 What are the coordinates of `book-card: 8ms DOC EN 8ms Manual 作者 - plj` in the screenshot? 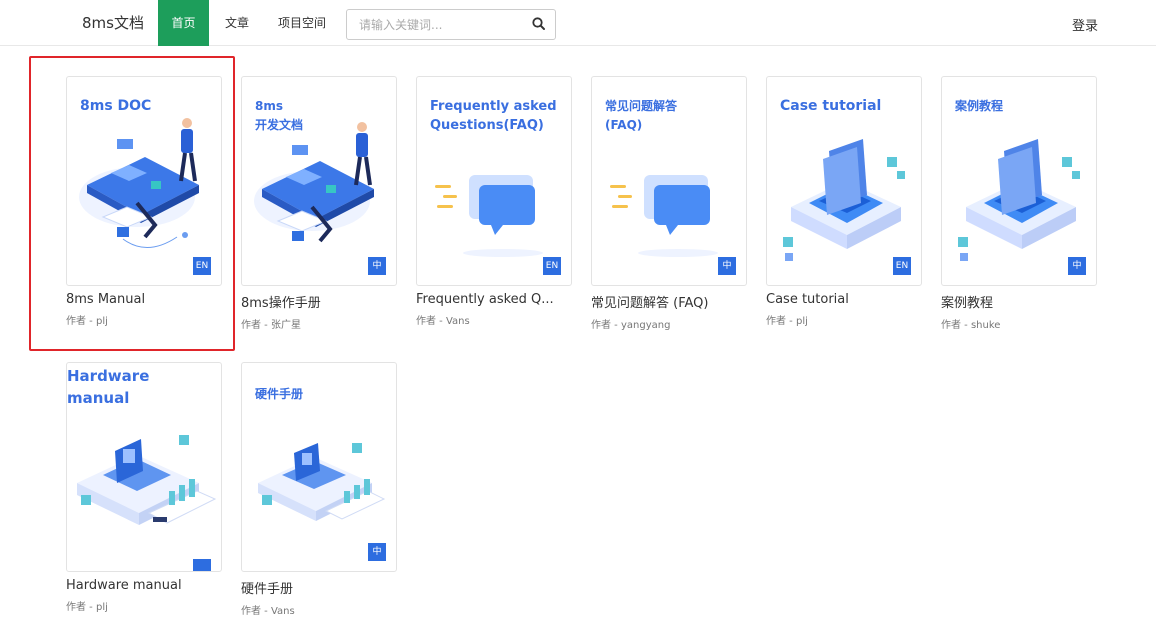 It's located at (144, 201).